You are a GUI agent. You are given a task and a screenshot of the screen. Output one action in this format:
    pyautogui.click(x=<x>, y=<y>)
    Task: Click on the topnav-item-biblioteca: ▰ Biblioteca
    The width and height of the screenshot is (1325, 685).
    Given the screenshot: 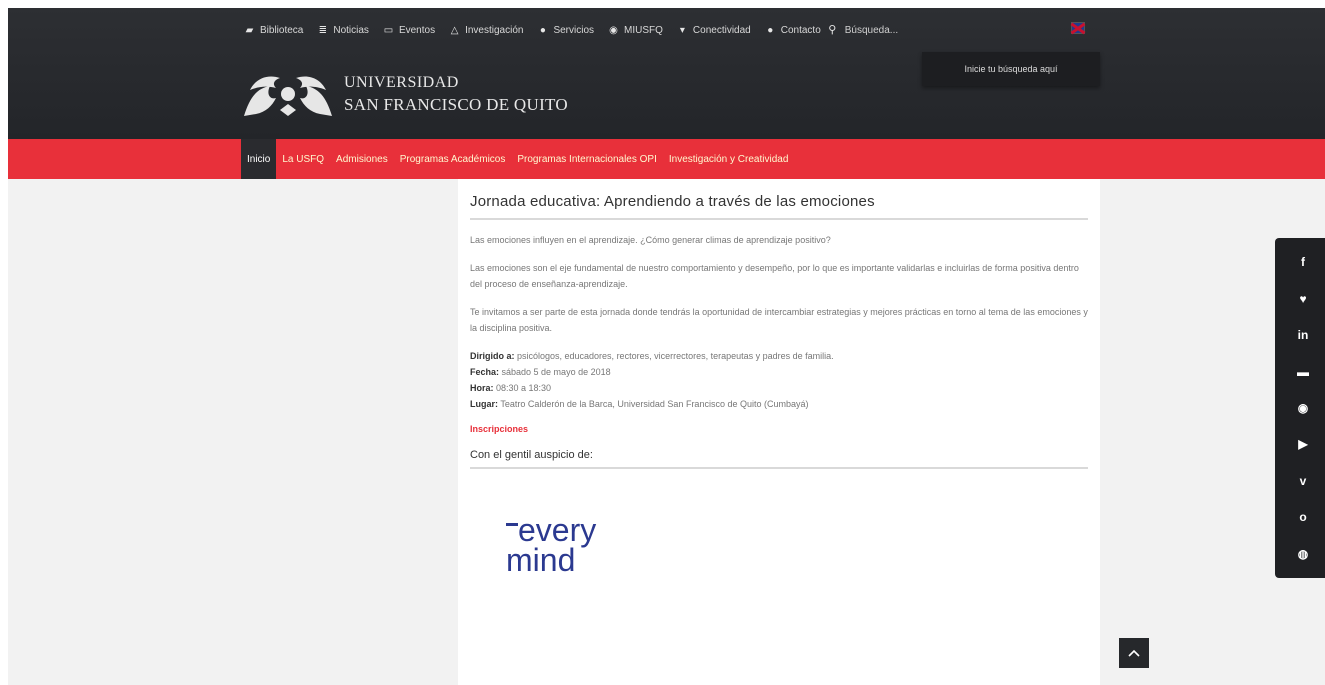 What is the action you would take?
    pyautogui.click(x=274, y=30)
    